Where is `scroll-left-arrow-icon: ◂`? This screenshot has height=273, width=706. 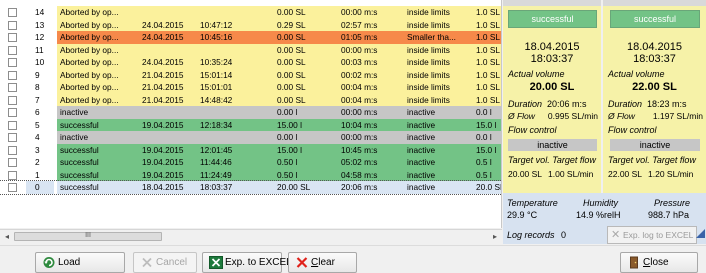
scroll-left-arrow-icon: ◂ is located at coordinates (7, 236).